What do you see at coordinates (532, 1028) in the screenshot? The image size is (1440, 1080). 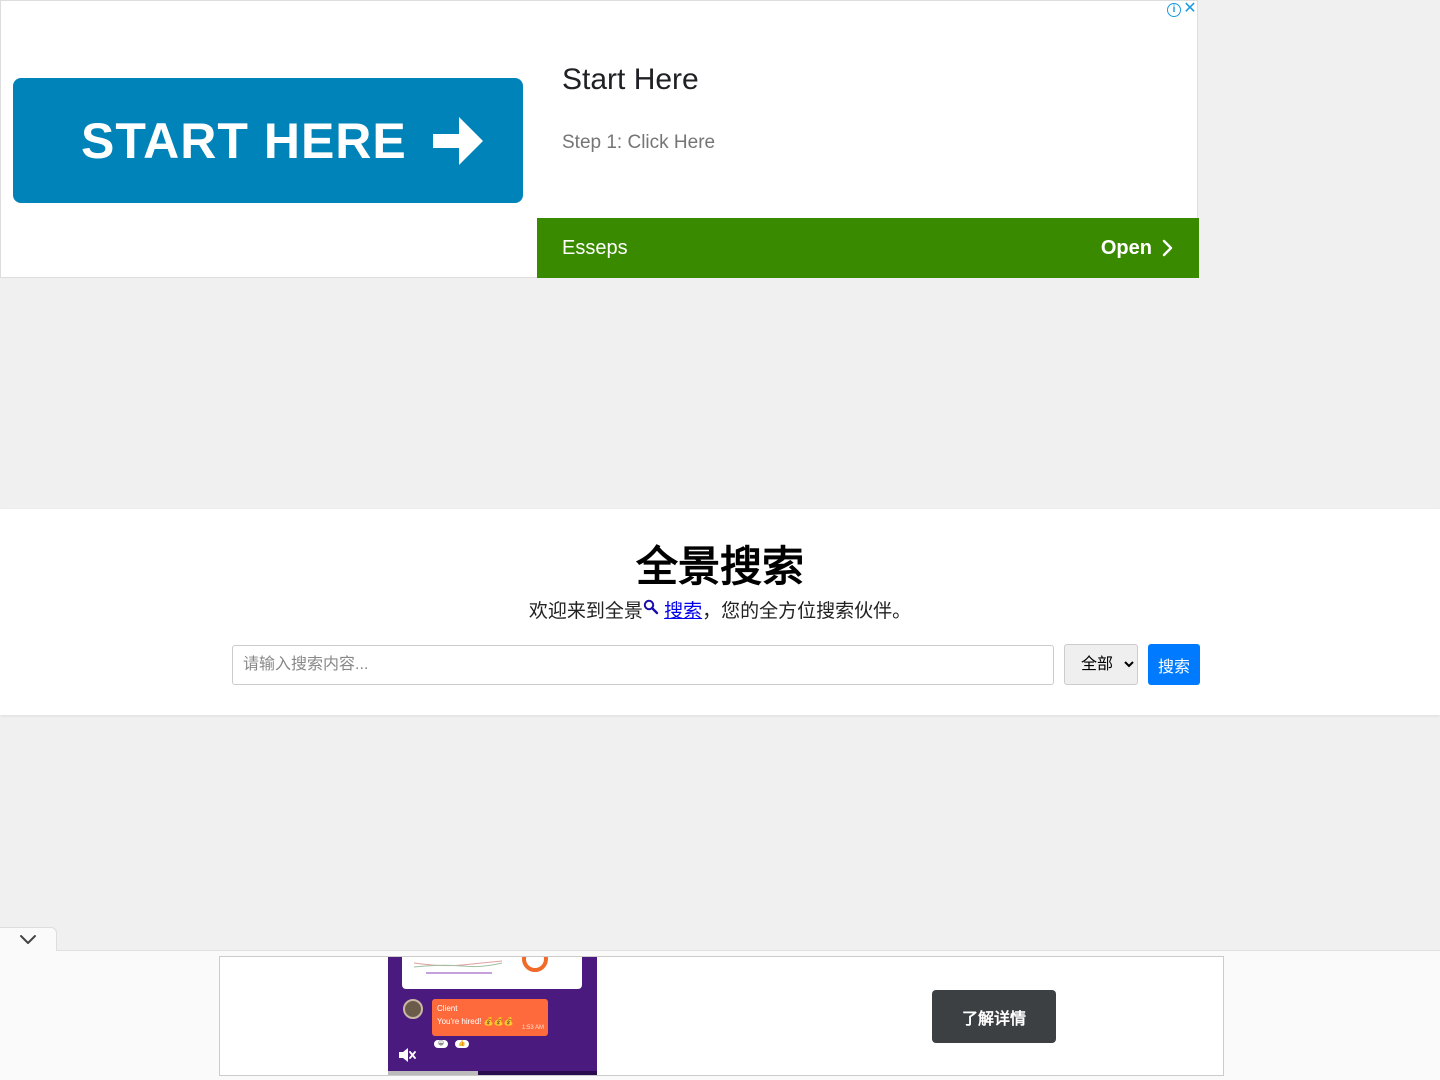 I see `chat-time: 1:53 AM` at bounding box center [532, 1028].